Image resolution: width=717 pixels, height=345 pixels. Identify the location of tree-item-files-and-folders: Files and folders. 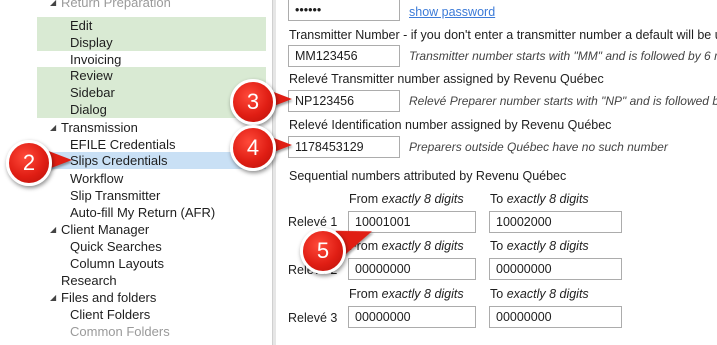
(108, 297).